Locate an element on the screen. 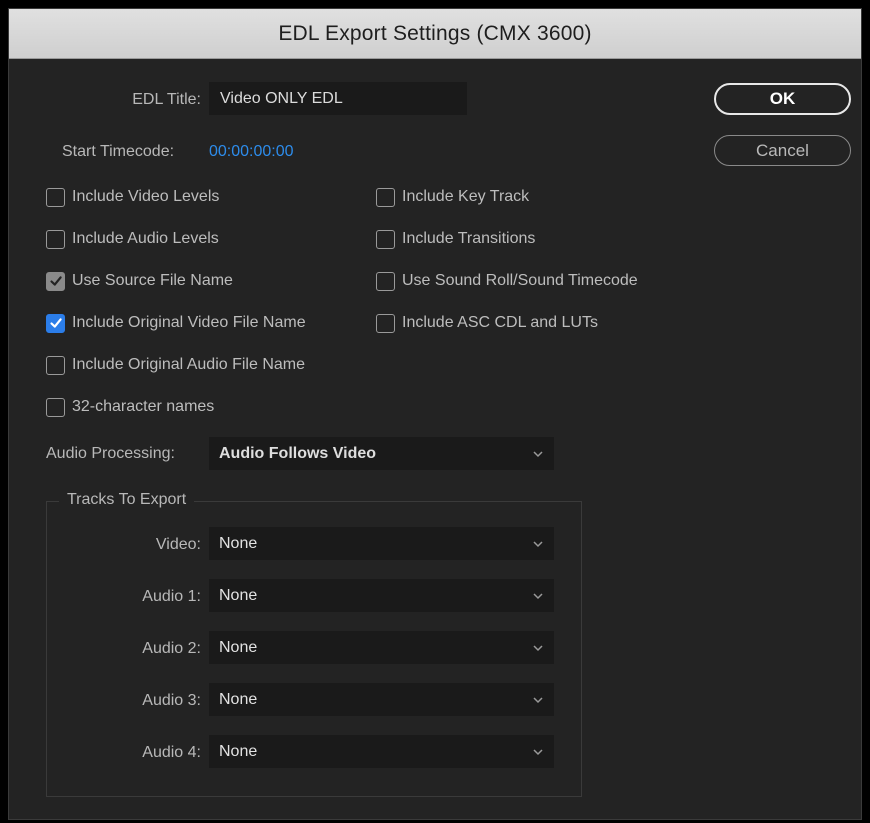 This screenshot has height=823, width=870. edl-title-input: Video ONLY EDL is located at coordinates (338, 98).